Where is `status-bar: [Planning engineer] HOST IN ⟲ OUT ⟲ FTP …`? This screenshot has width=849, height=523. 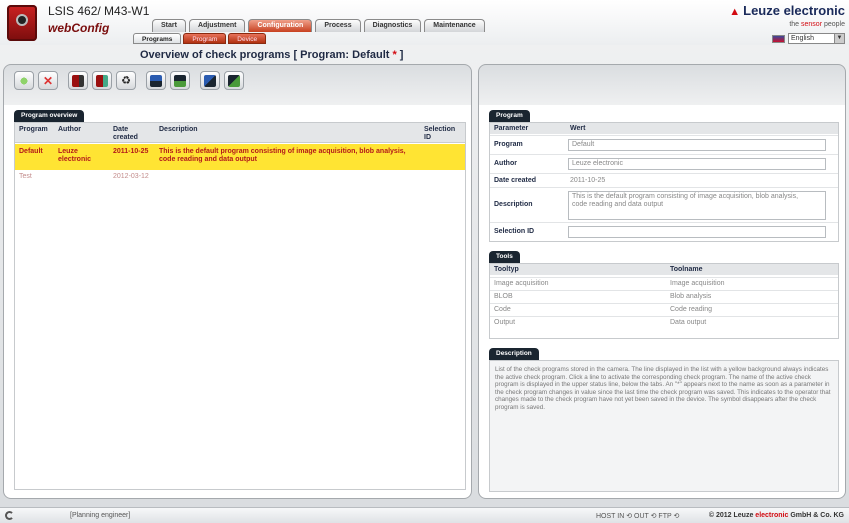
status-bar: [Planning engineer] HOST IN ⟲ OUT ⟲ FTP … is located at coordinates (424, 515).